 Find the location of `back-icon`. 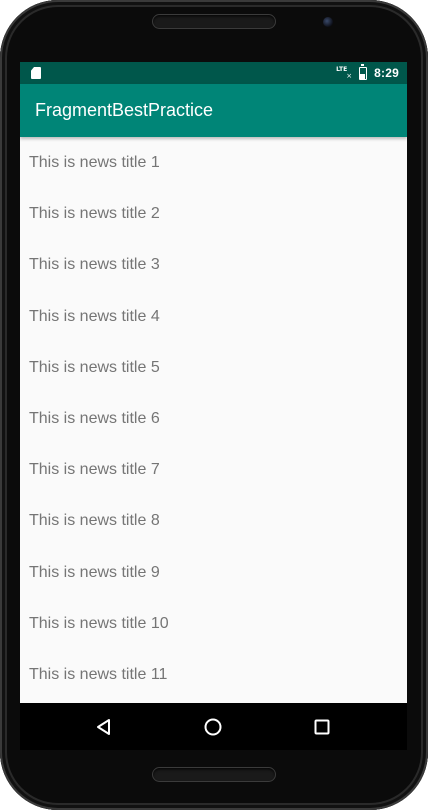

back-icon is located at coordinates (104, 727).